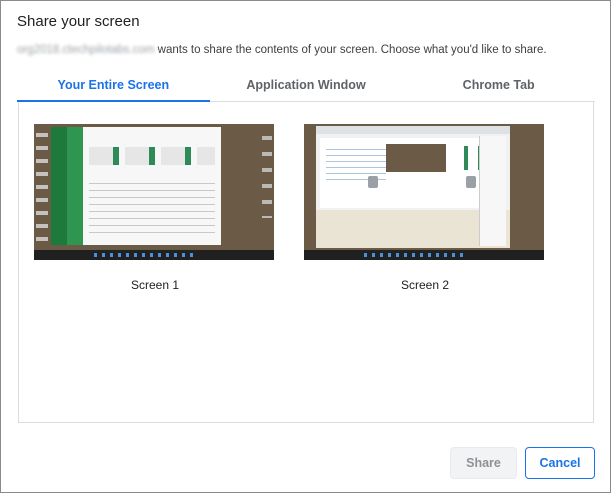 This screenshot has height=493, width=611. I want to click on app-nav-bar, so click(59, 186).